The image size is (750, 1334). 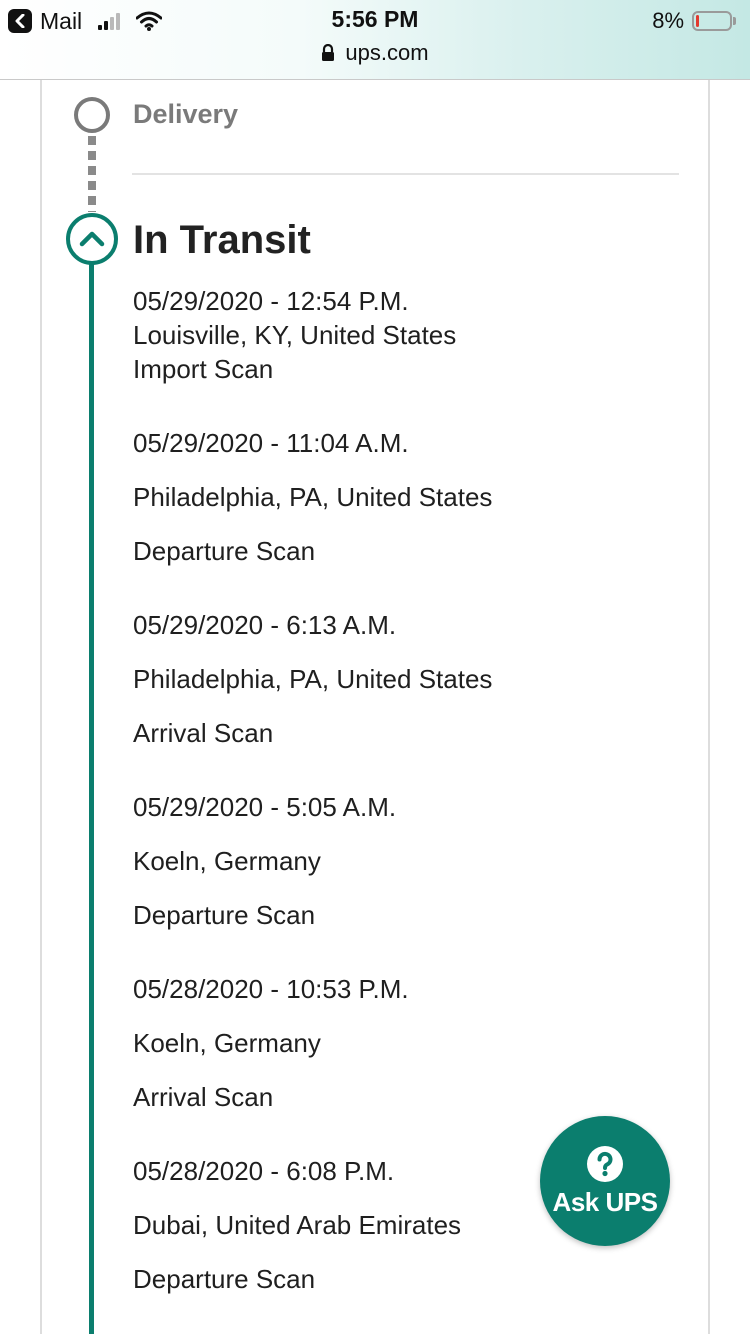 What do you see at coordinates (295, 335) in the screenshot?
I see `event-location: Louisville, KY, United States` at bounding box center [295, 335].